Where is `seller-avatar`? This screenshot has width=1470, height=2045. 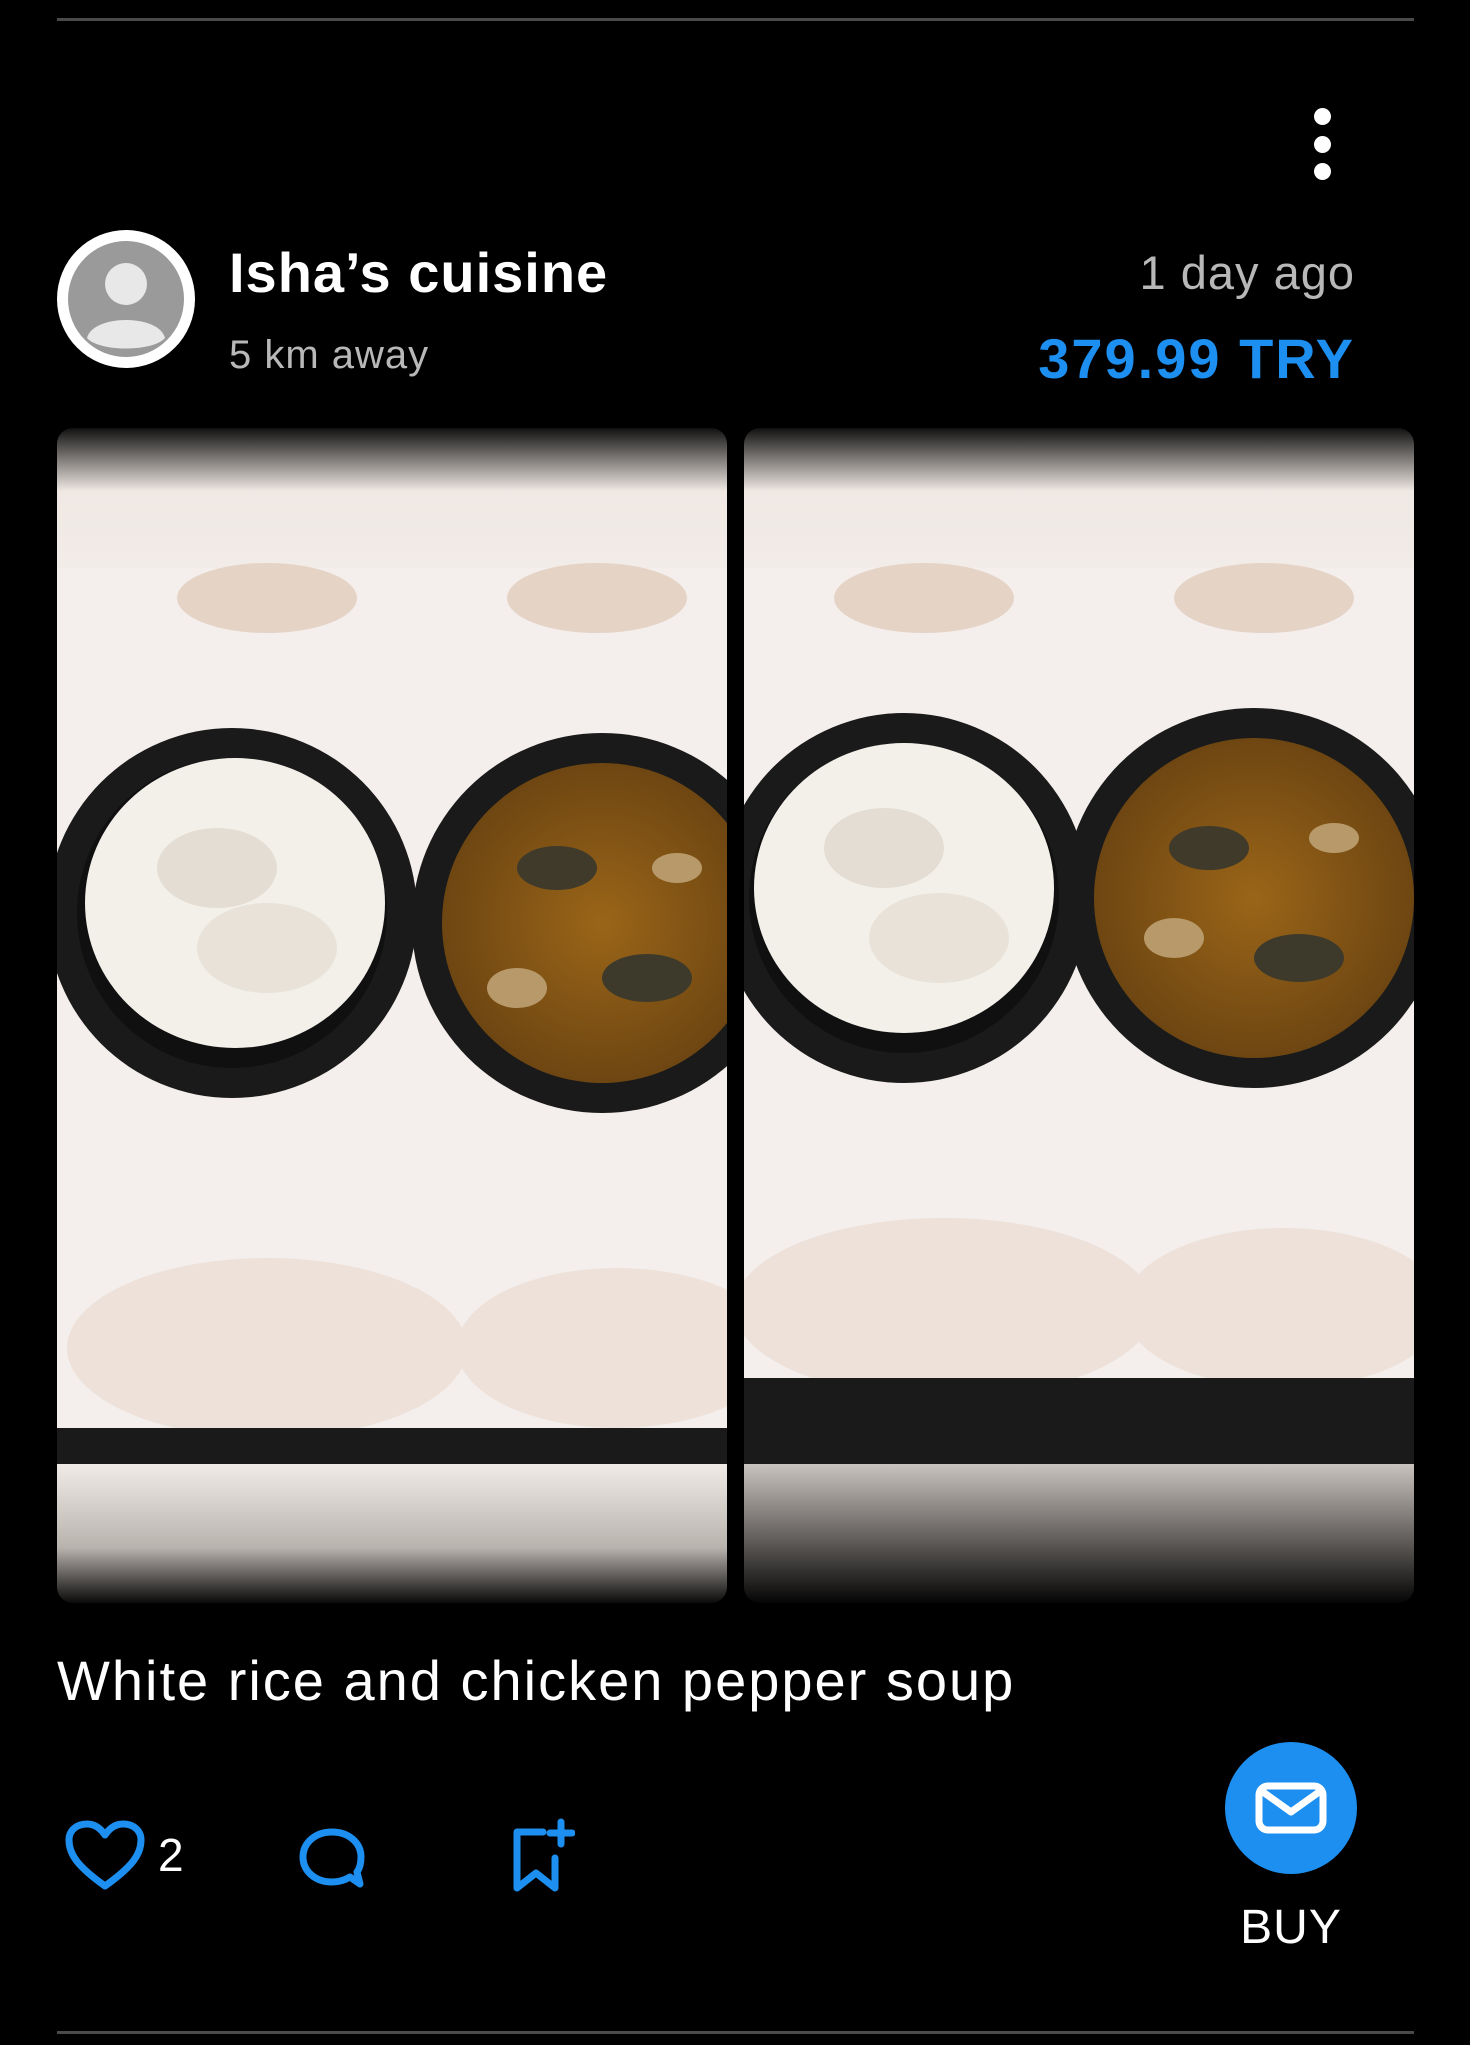
seller-avatar is located at coordinates (126, 299).